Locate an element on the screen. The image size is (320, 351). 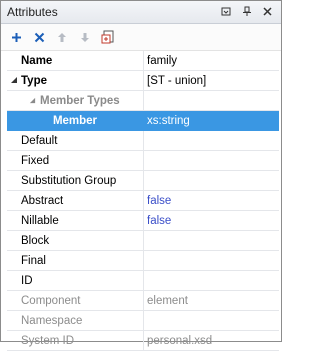
row-label: Member is located at coordinates (75, 120).